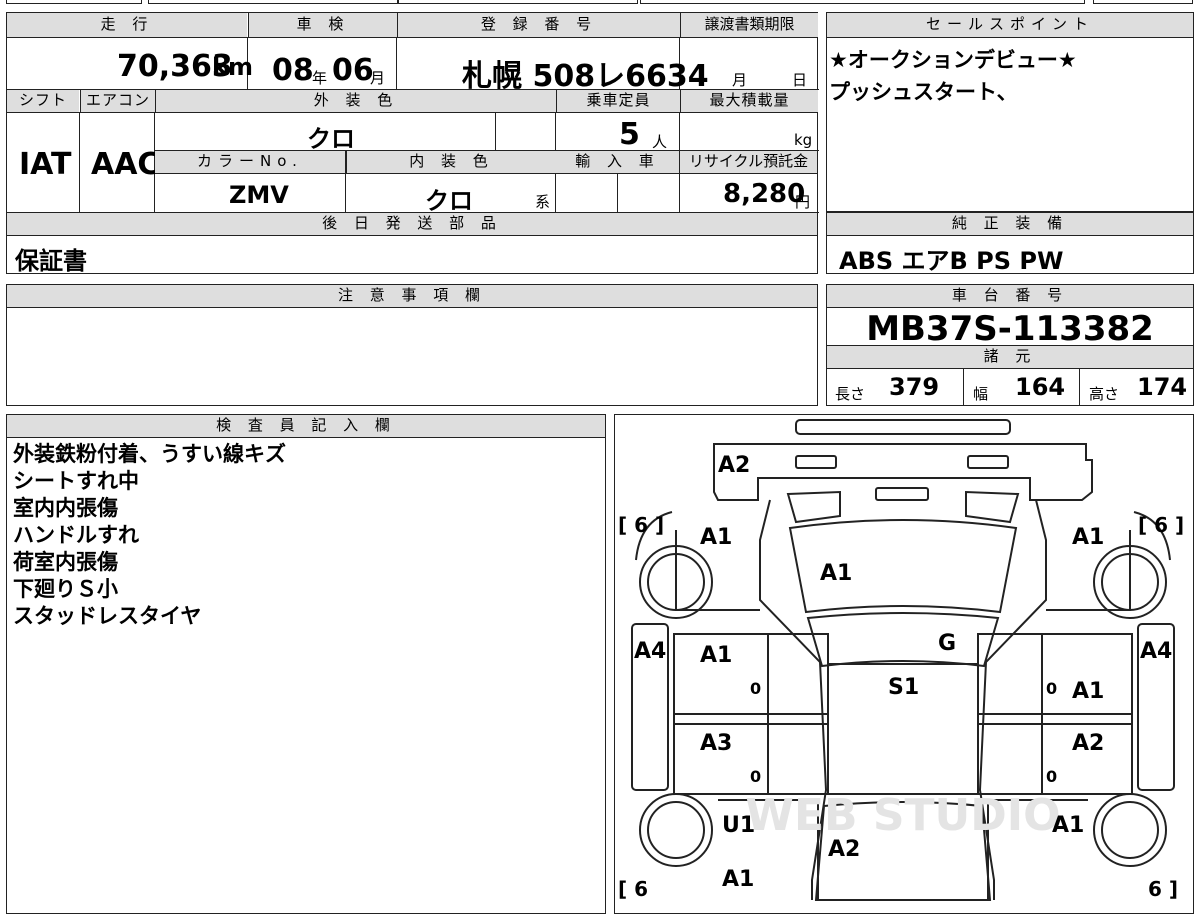 This screenshot has height=914, width=1200. What do you see at coordinates (1010, 112) in the screenshot?
I see `sales-point-box: セールスポイント ★オークションデビュー★ プッシュスタート、` at bounding box center [1010, 112].